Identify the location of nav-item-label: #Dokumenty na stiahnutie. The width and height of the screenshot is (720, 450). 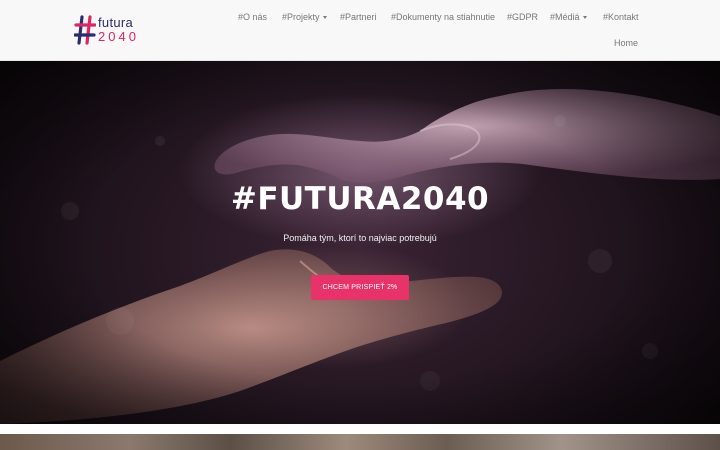
(443, 17).